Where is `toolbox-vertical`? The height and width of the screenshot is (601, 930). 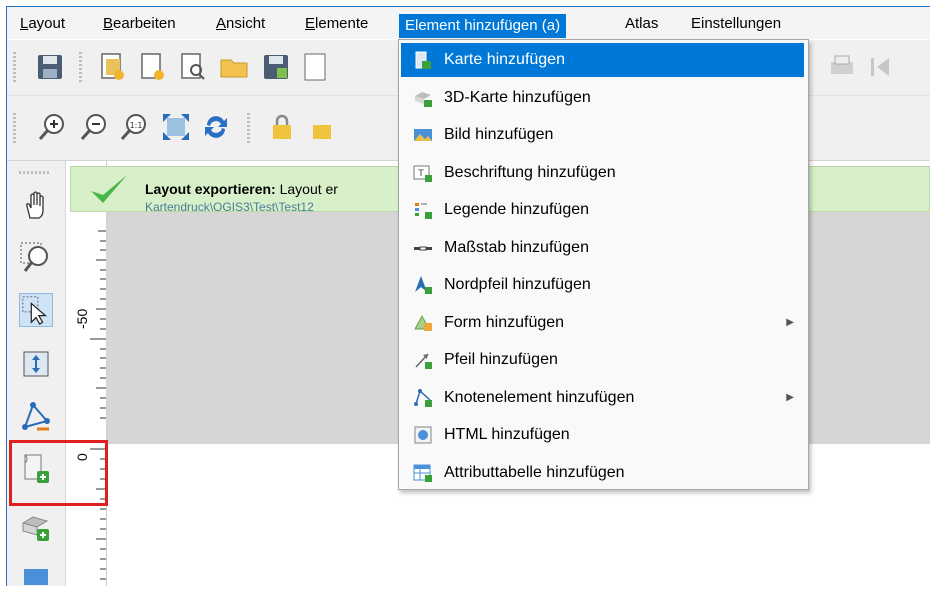
toolbox-vertical is located at coordinates (36, 373).